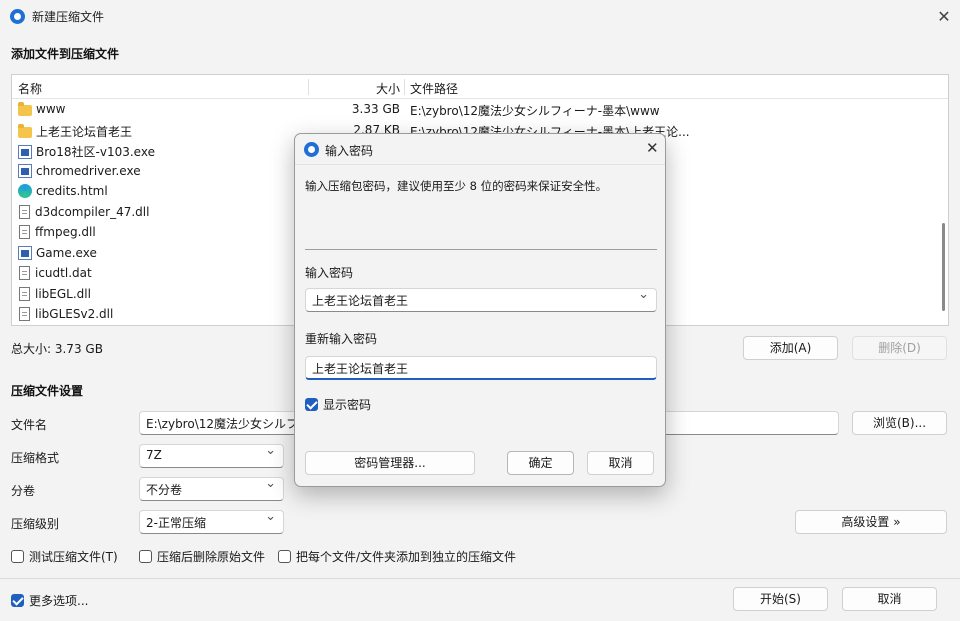 The height and width of the screenshot is (621, 960). Describe the element at coordinates (535, 111) in the screenshot. I see `row-path: E:\zybro\12魔法少女シルフィーナ-墨本\www` at that location.